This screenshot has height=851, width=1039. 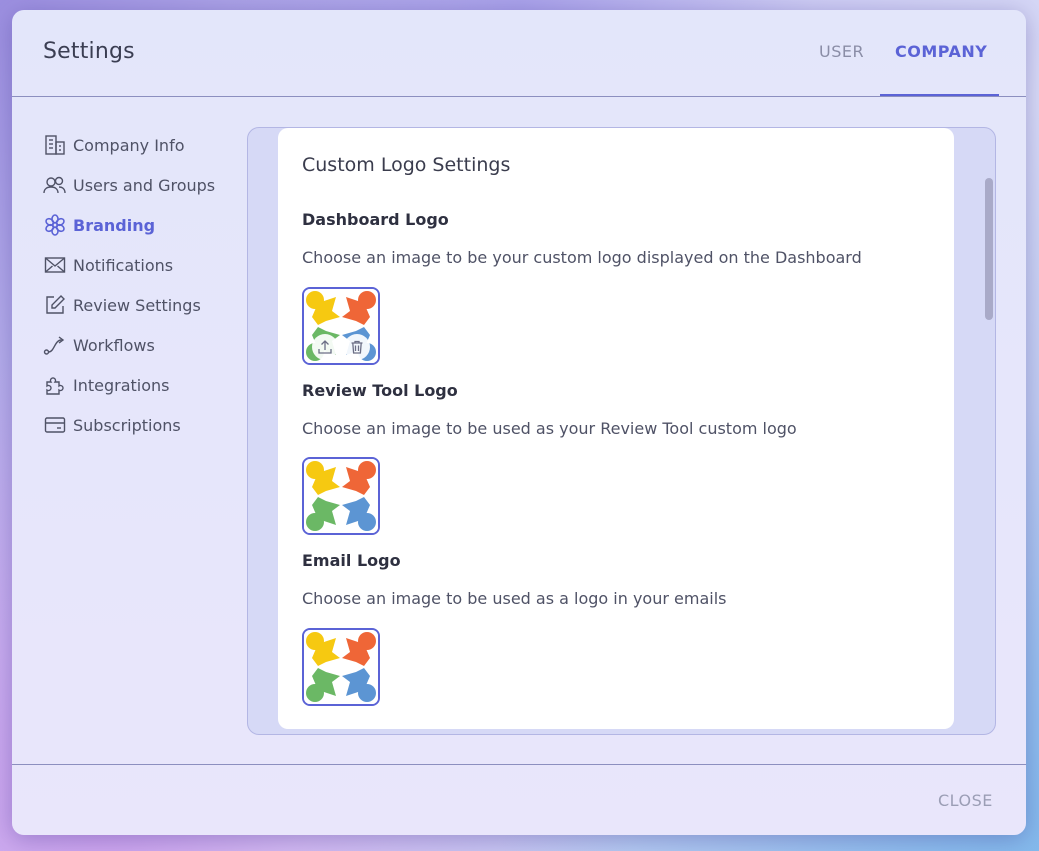 What do you see at coordinates (519, 53) in the screenshot?
I see `modal-header: Settings USER COMPANY` at bounding box center [519, 53].